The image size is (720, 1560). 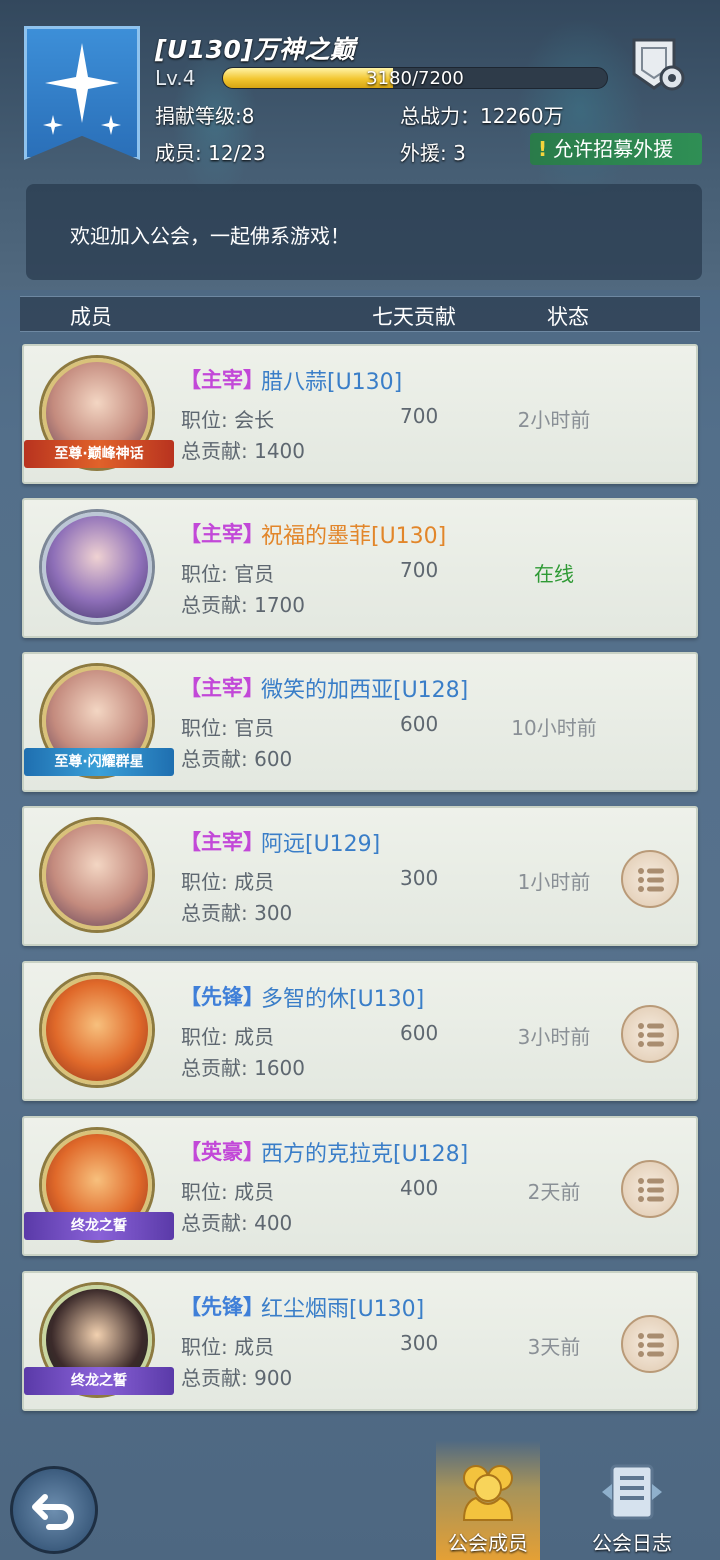 What do you see at coordinates (99, 454) in the screenshot?
I see `avatar-badge: 至尊·巅峰神话` at bounding box center [99, 454].